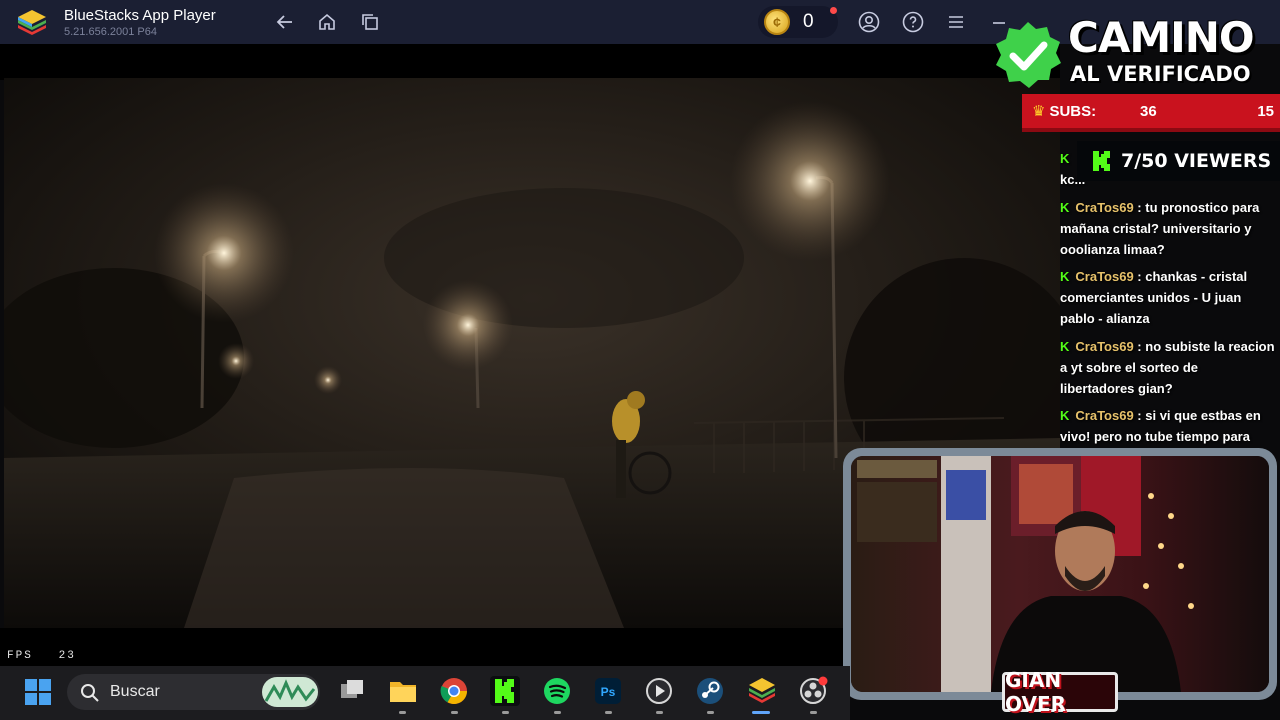 The width and height of the screenshot is (1280, 720). What do you see at coordinates (798, 22) in the screenshot?
I see `coin-balance: ¢ 0` at bounding box center [798, 22].